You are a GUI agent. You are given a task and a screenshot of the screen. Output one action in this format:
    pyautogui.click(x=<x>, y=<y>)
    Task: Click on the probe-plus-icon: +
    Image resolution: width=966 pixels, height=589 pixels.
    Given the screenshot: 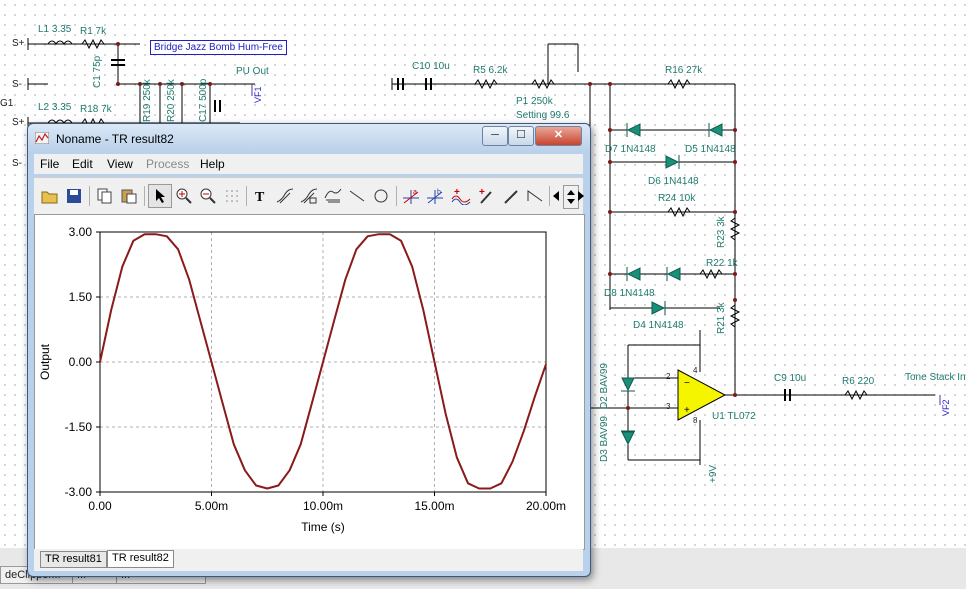 What is the action you would take?
    pyautogui.click(x=487, y=196)
    